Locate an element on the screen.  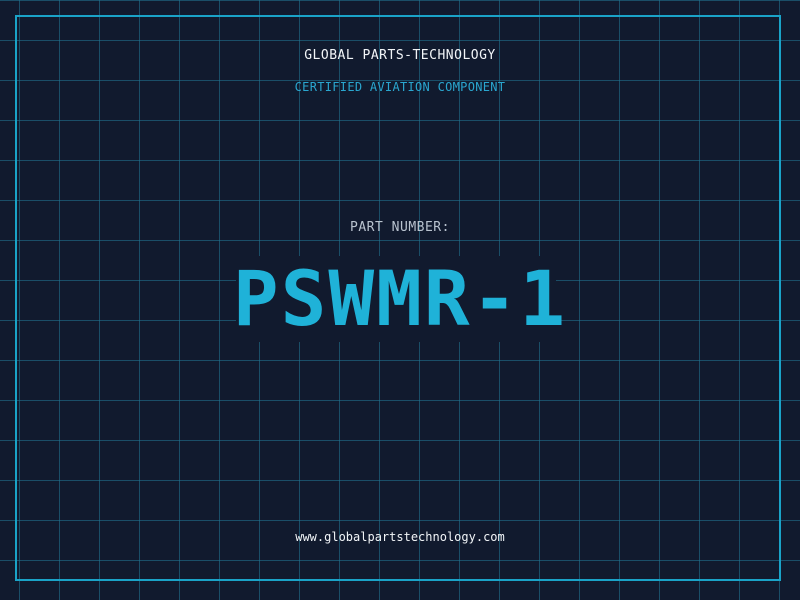
part-number-label: PART NUMBER: is located at coordinates (400, 227).